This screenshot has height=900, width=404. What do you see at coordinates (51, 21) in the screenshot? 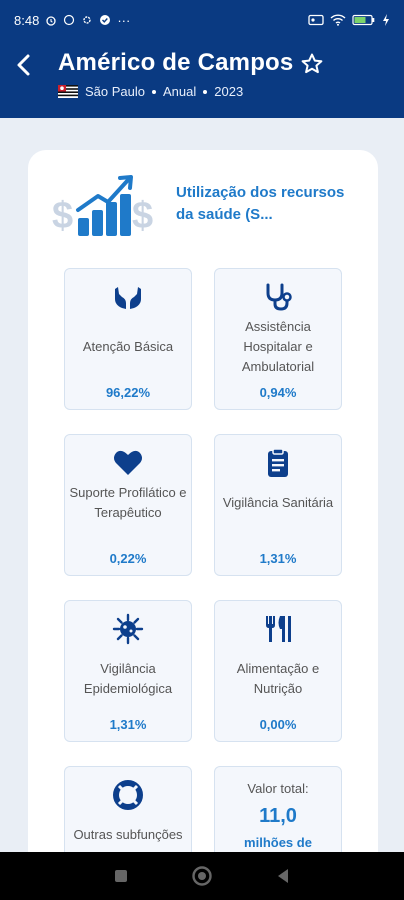
I see `alarm-icon` at bounding box center [51, 21].